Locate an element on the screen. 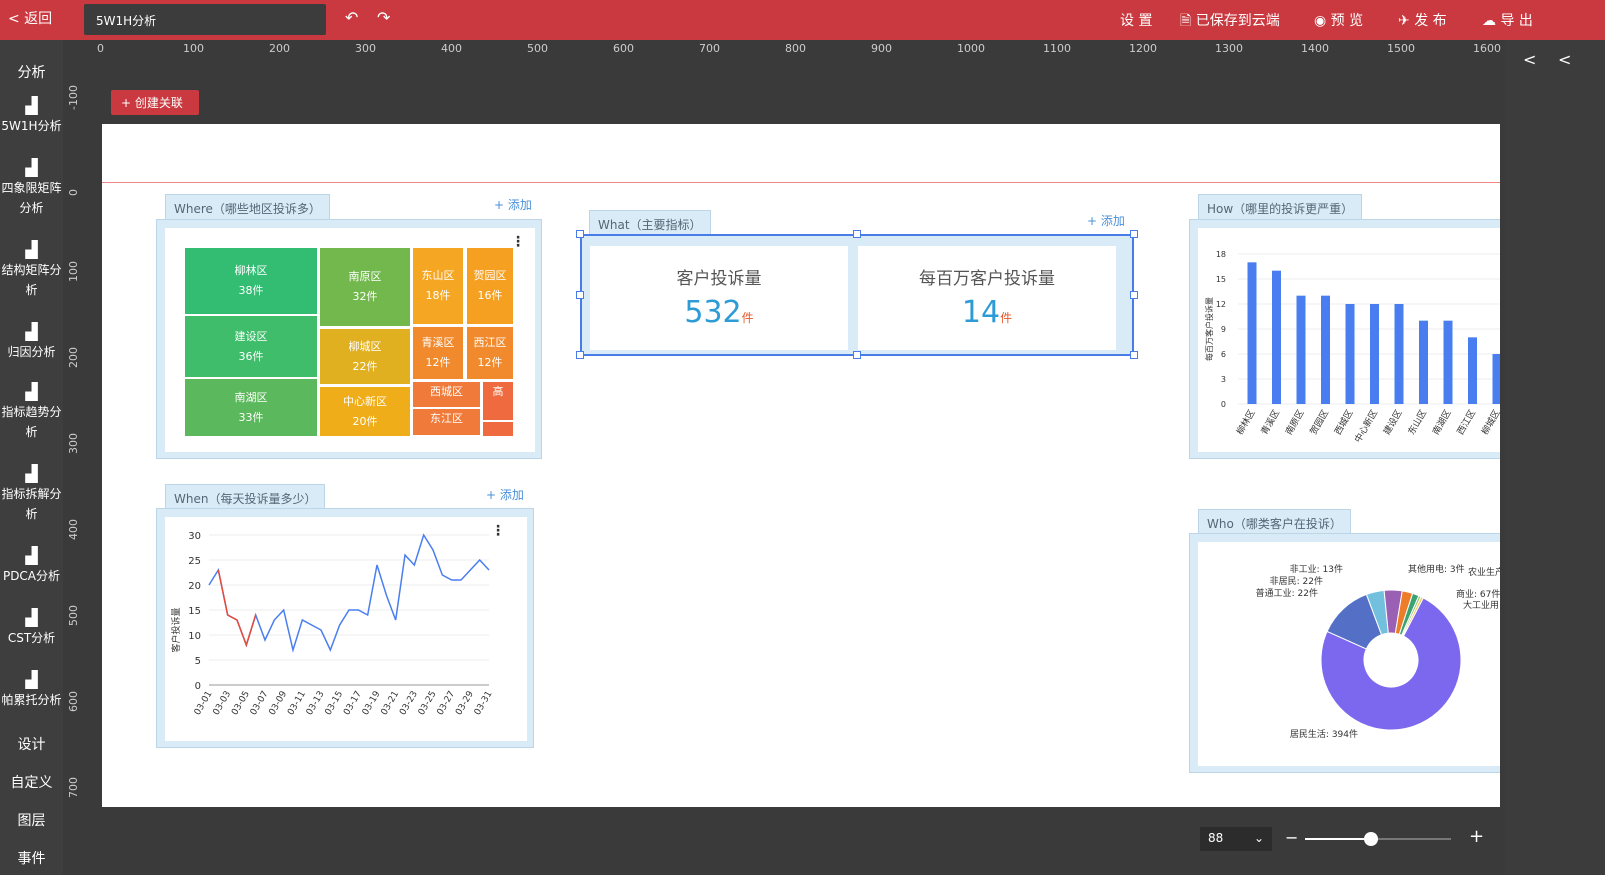 The width and height of the screenshot is (1605, 875). sidebar-section-analysis: 分析 is located at coordinates (31, 72).